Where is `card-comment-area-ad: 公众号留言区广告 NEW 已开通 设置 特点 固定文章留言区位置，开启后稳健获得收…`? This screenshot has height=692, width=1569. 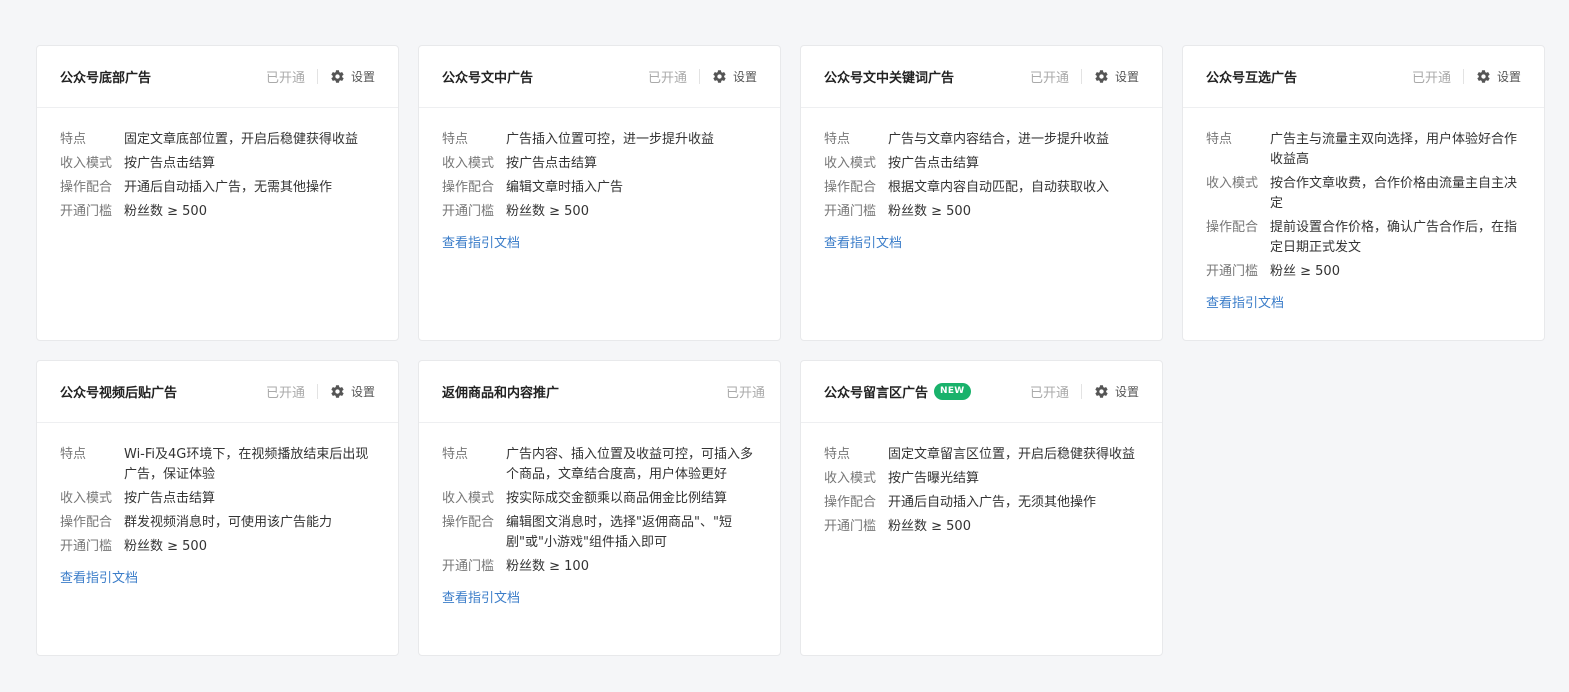 card-comment-area-ad: 公众号留言区广告 NEW 已开通 设置 特点 固定文章留言区位置，开启后稳健获得收… is located at coordinates (981, 508).